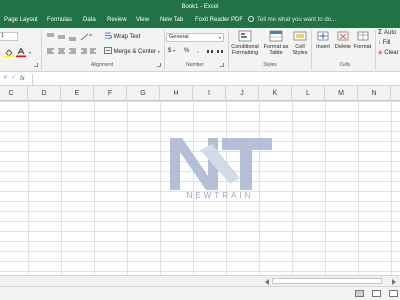 The height and width of the screenshot is (300, 400). I want to click on column-header-h: H, so click(176, 93).